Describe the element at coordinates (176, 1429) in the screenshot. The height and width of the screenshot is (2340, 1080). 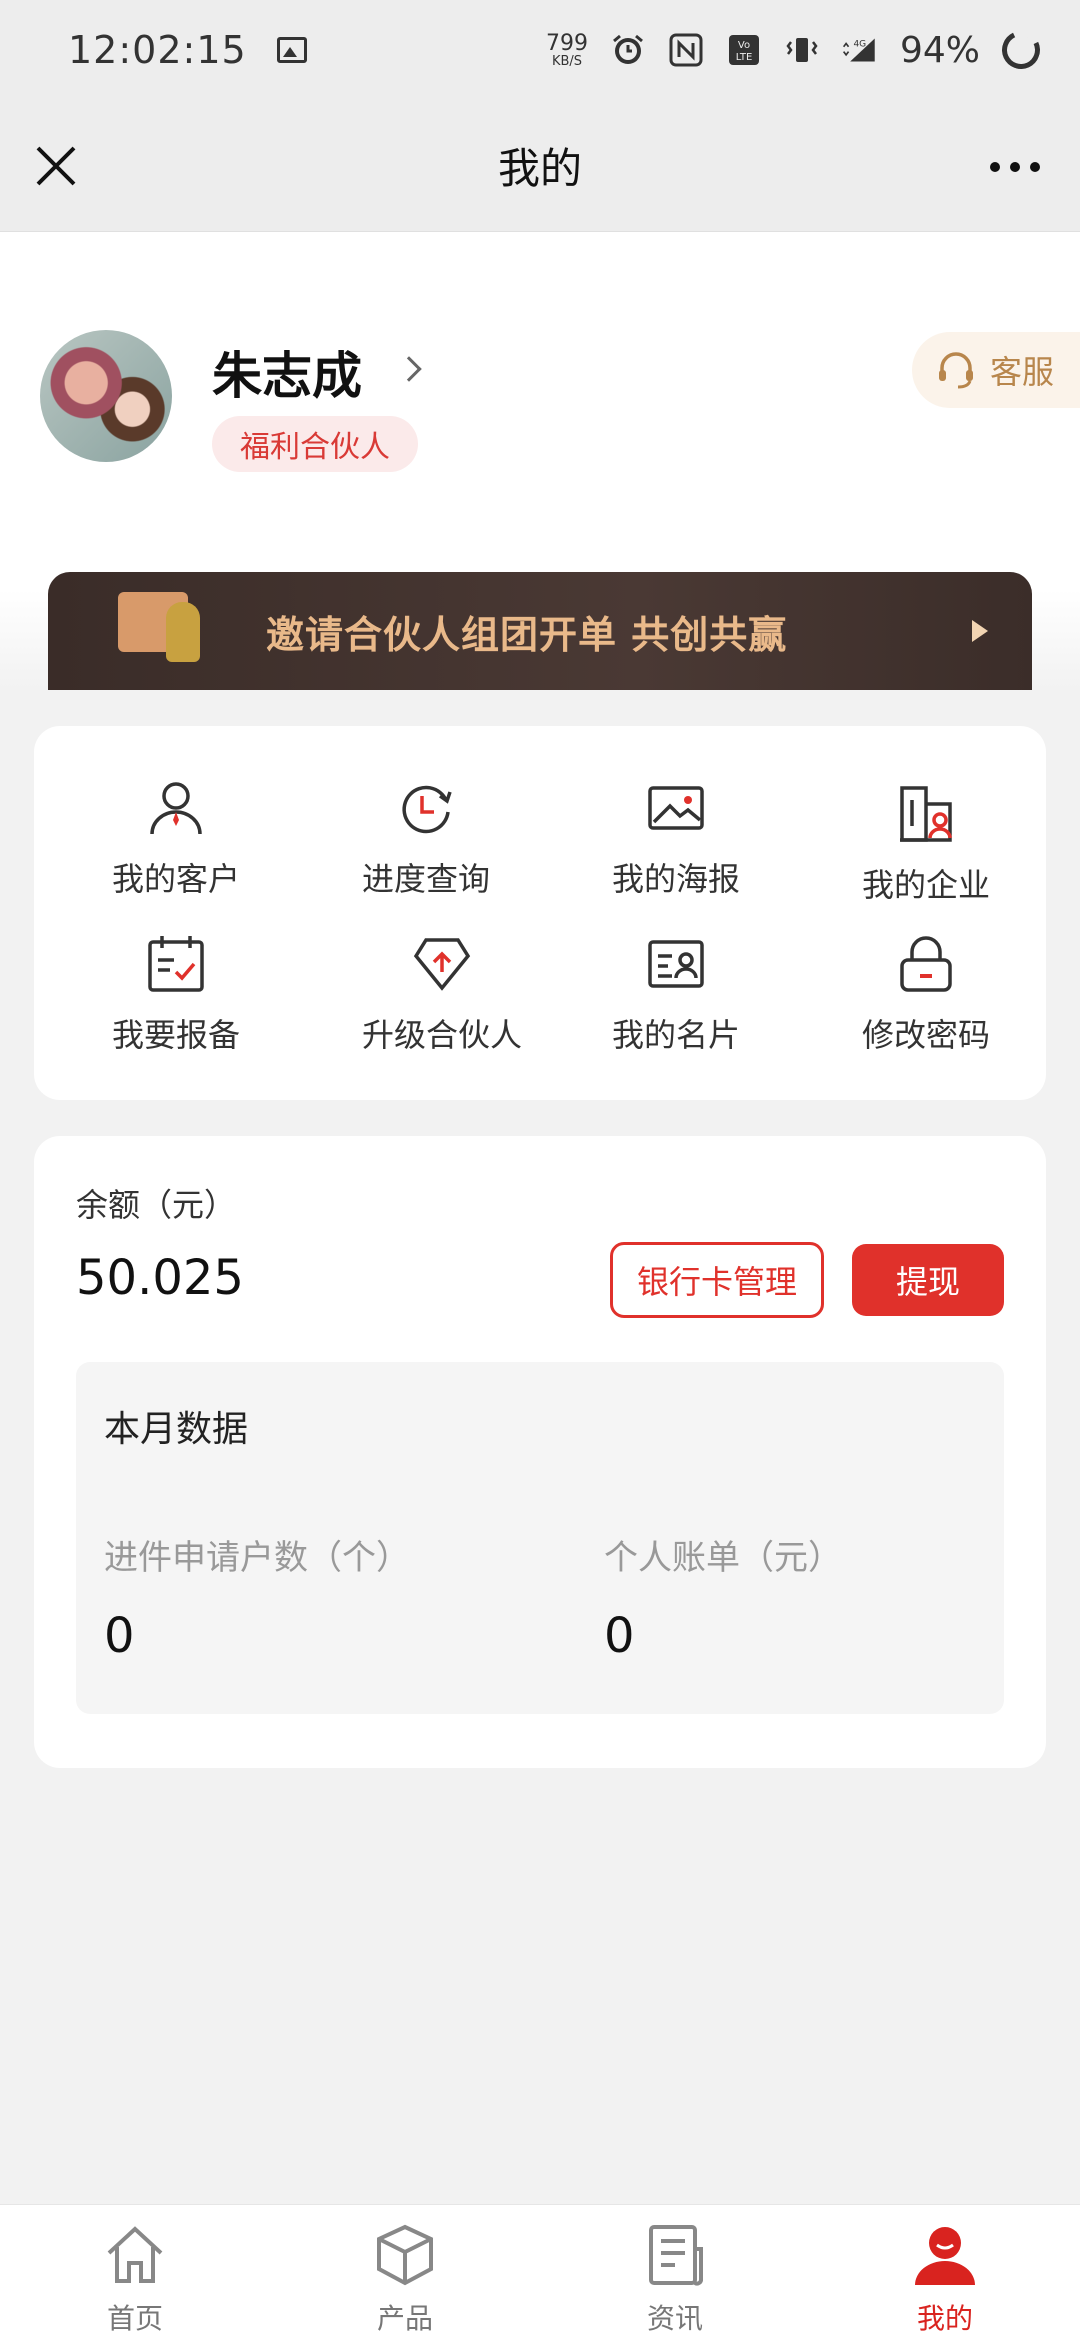
I see `monthly-data-title: 本月数据` at that location.